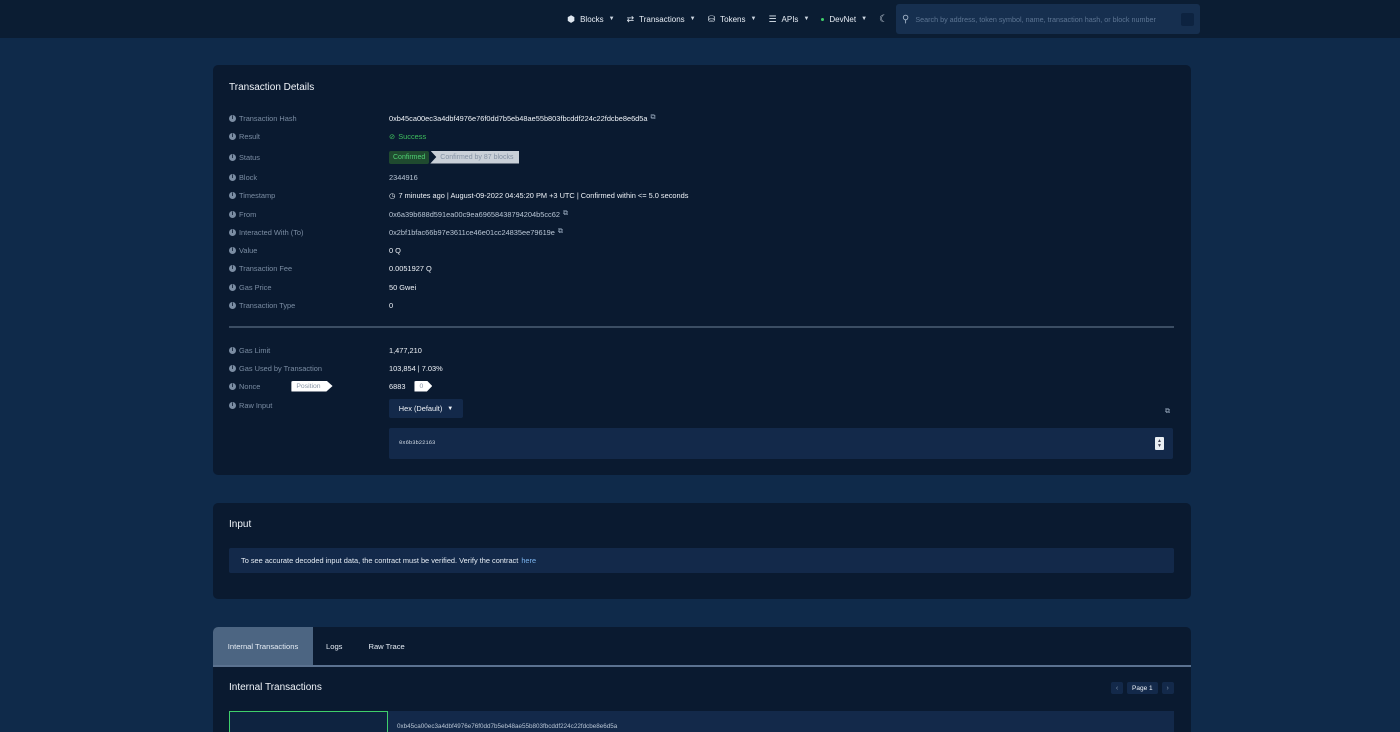 Image resolution: width=1400 pixels, height=732 pixels. What do you see at coordinates (417, 442) in the screenshot?
I see `raw-input-data: 0x6b3b22163` at bounding box center [417, 442].